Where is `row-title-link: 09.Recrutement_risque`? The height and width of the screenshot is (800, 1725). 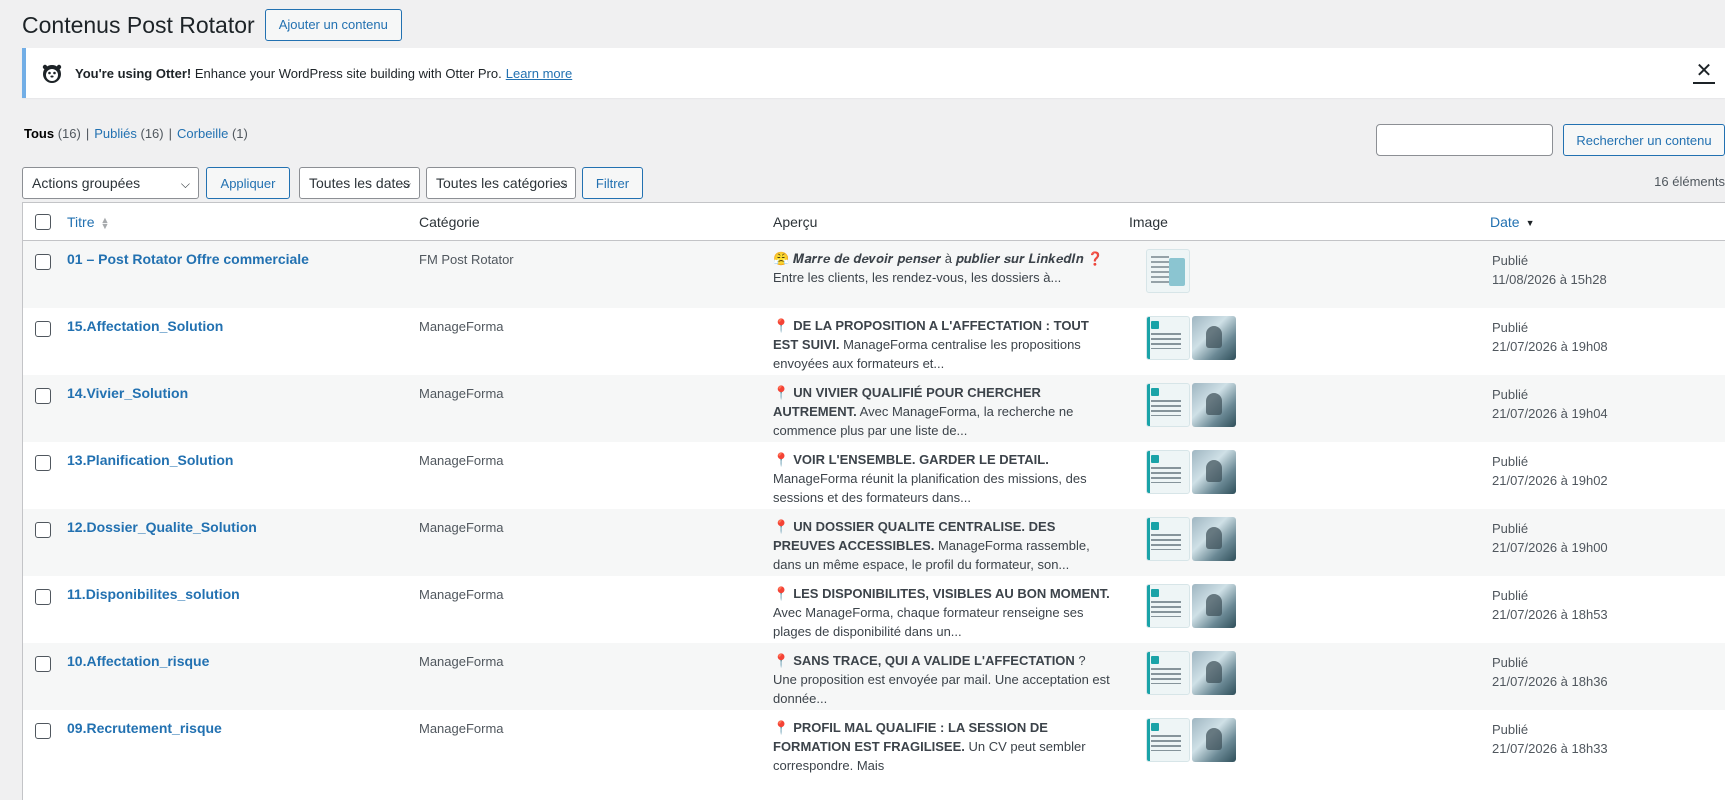 row-title-link: 09.Recrutement_risque is located at coordinates (144, 728).